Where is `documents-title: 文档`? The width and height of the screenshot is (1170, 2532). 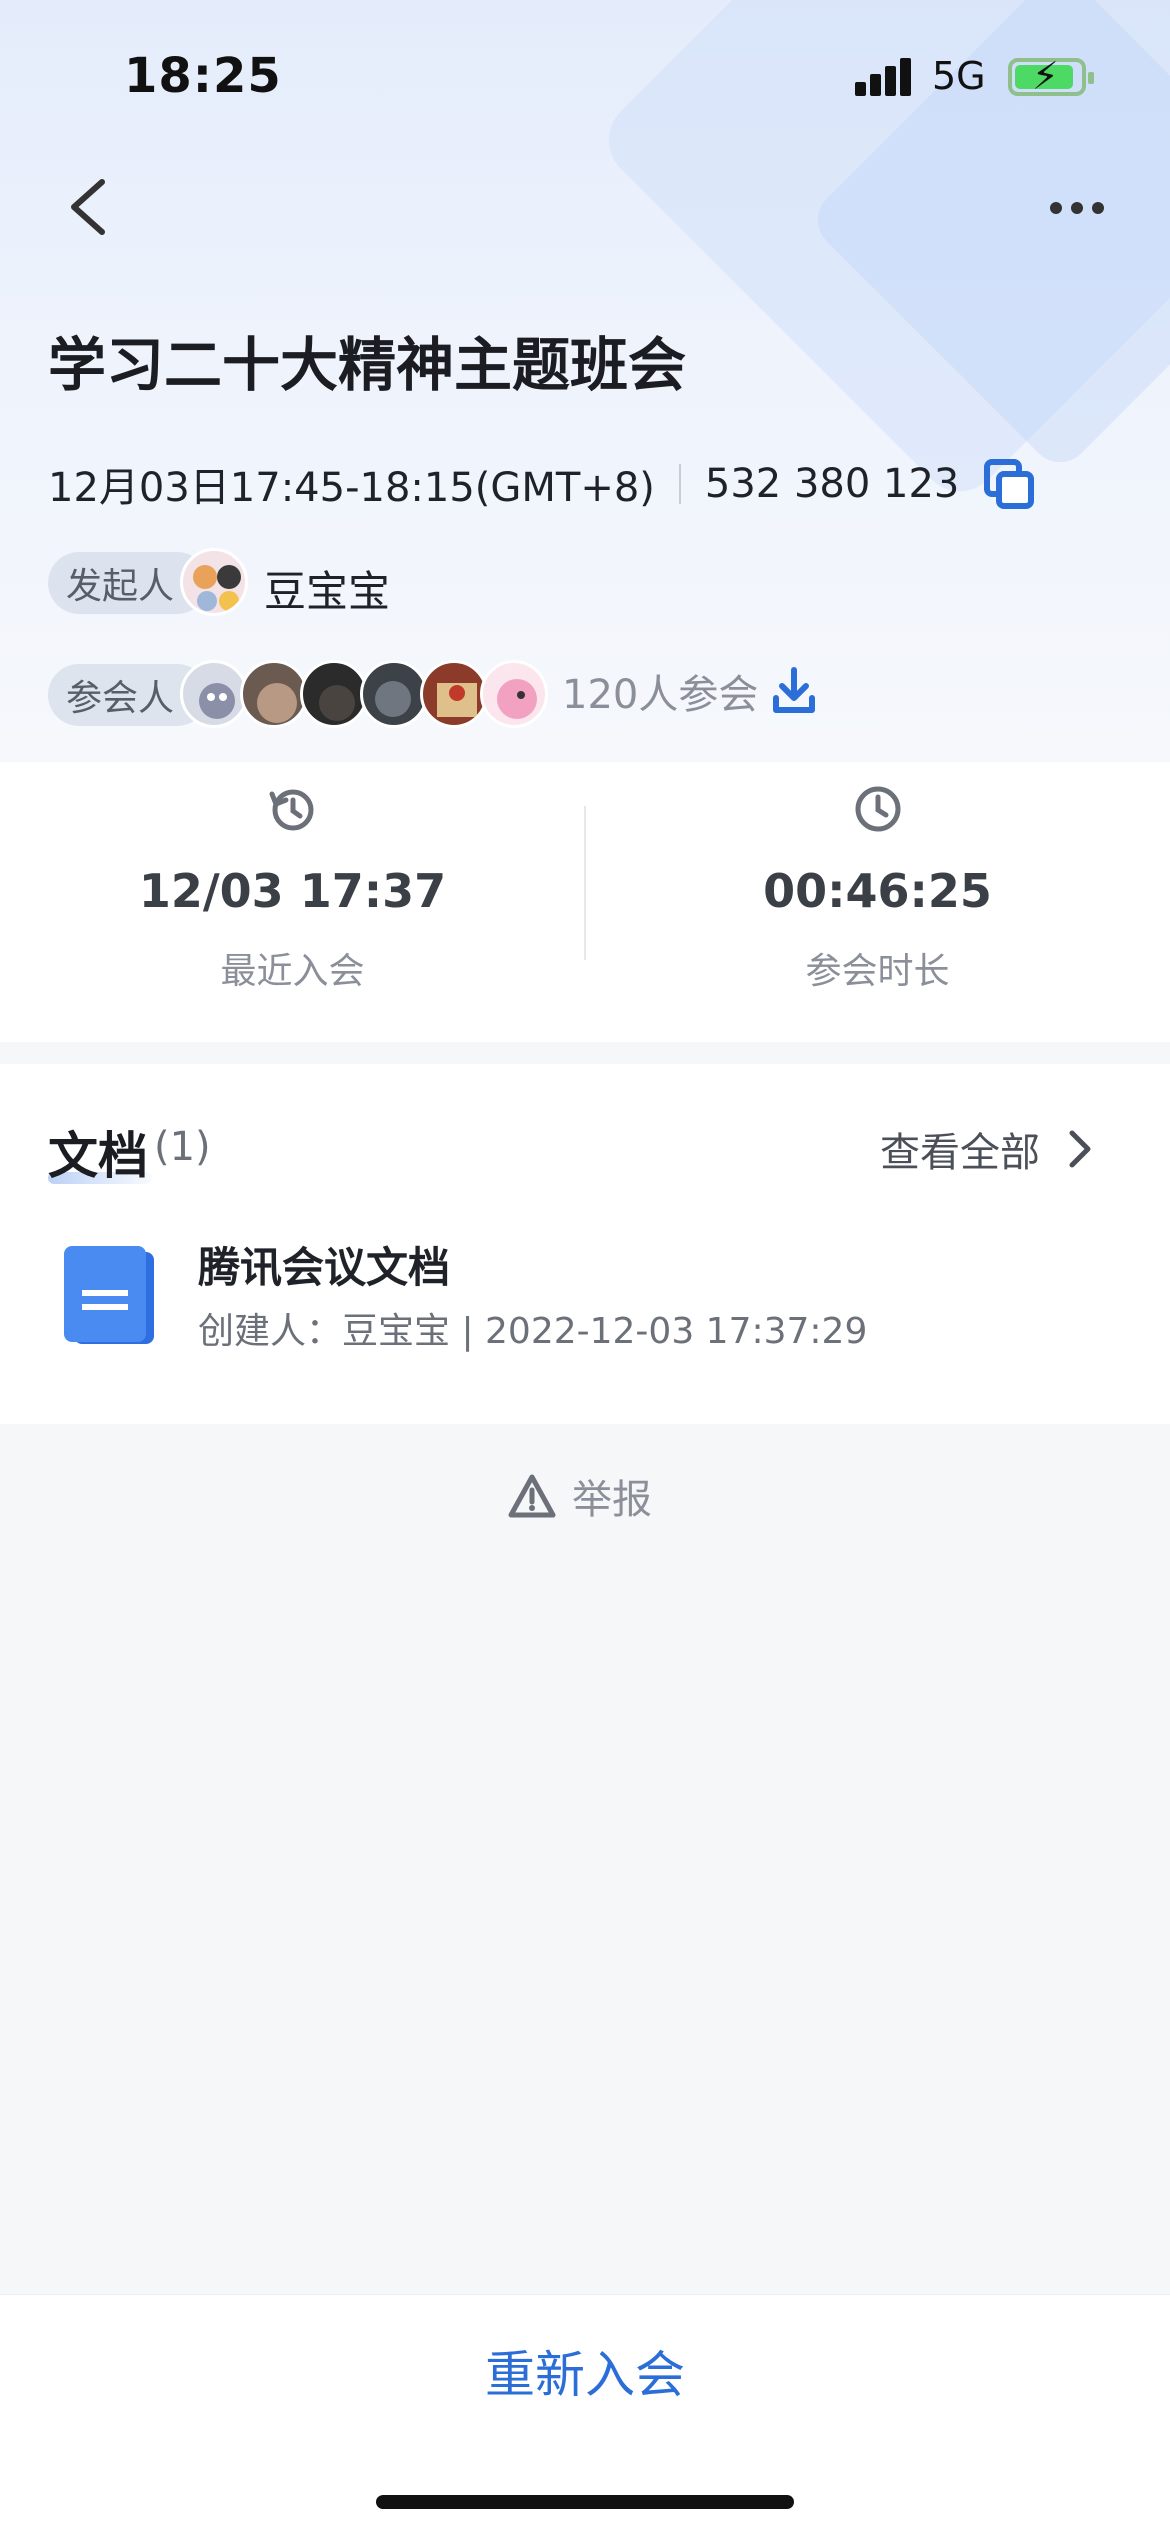 documents-title: 文档 is located at coordinates (98, 1156).